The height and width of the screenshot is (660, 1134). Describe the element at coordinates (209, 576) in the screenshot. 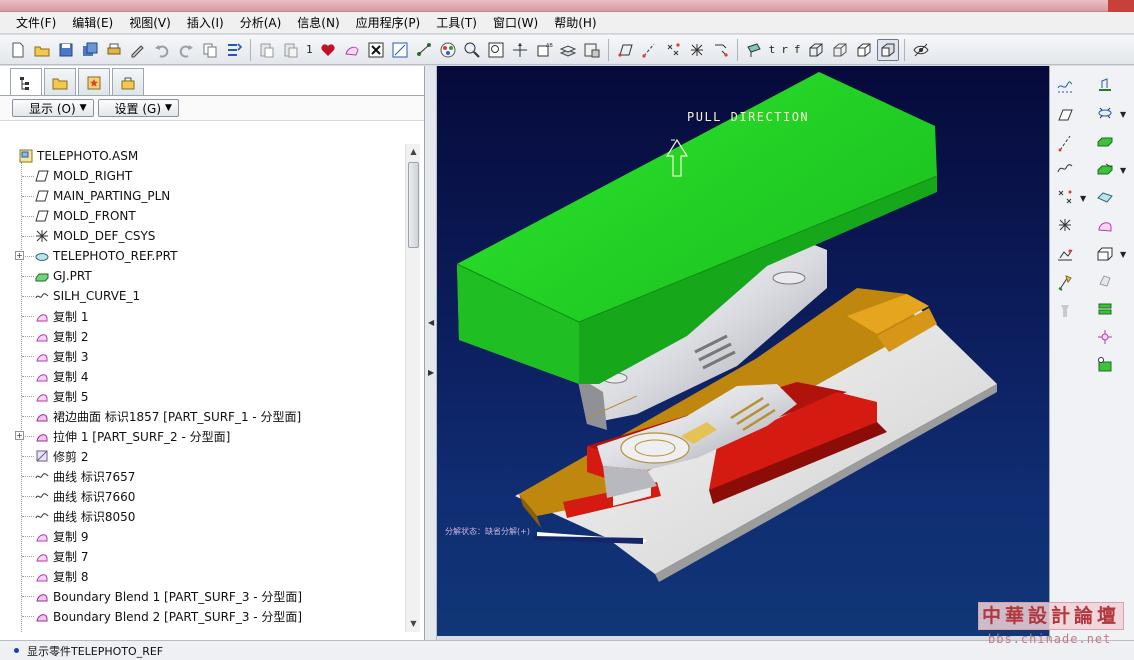

I see `tree-item: 复制 8` at that location.